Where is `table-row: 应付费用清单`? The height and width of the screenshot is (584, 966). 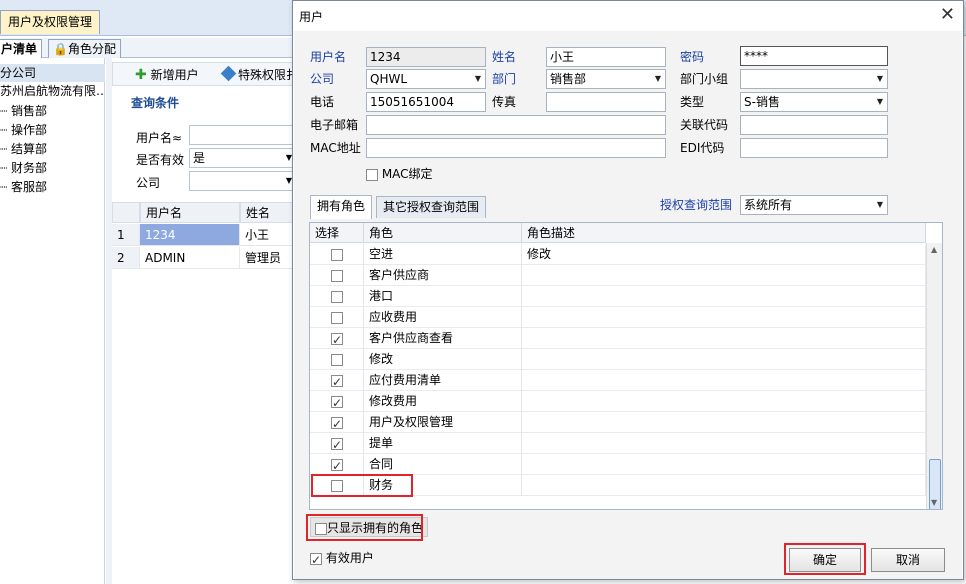
table-row: 应付费用清单 is located at coordinates (618, 380).